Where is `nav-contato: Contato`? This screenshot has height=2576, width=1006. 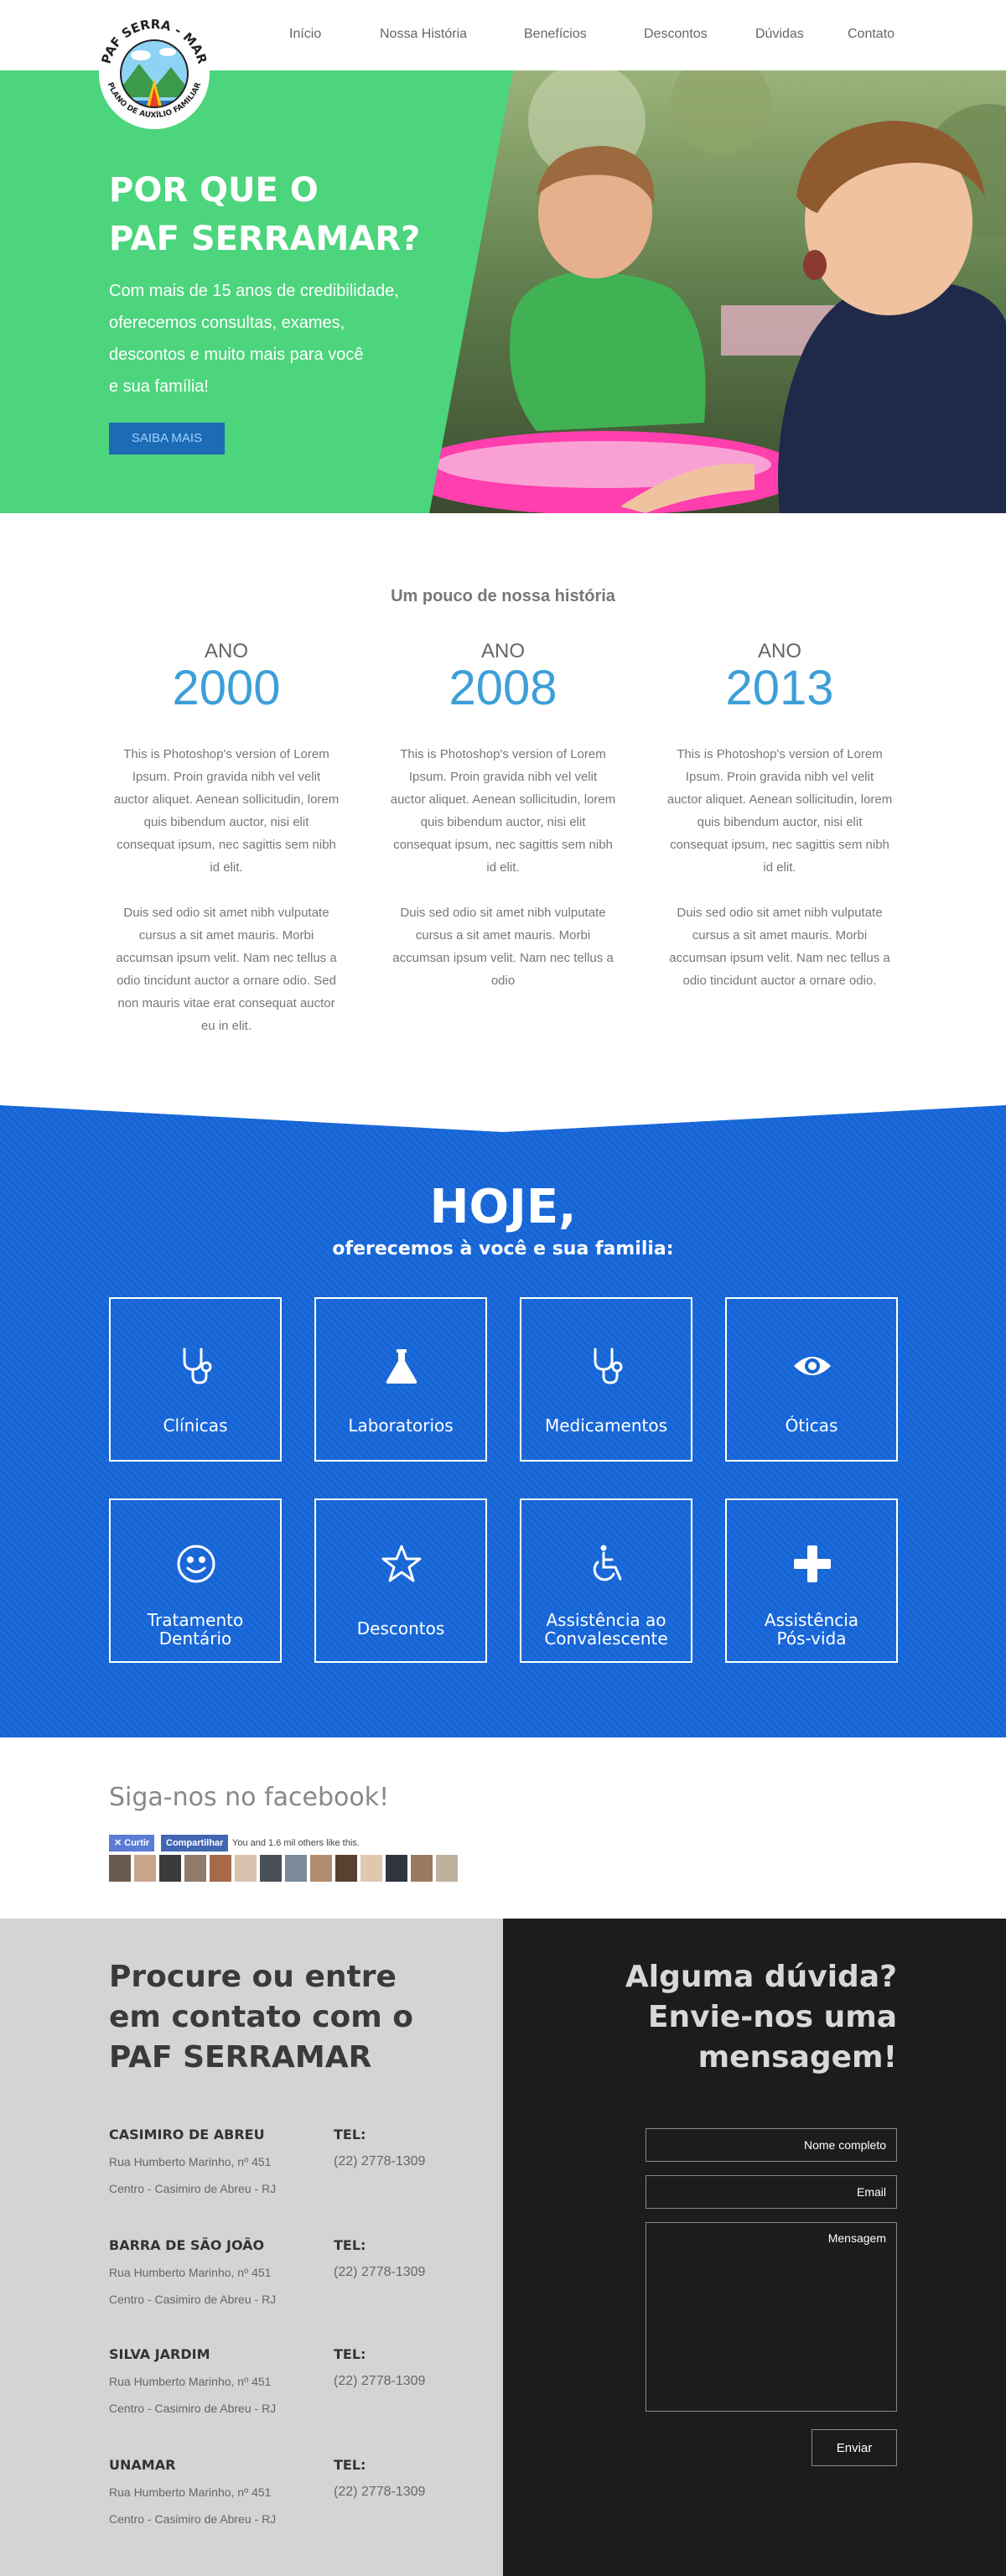 nav-contato: Contato is located at coordinates (871, 34).